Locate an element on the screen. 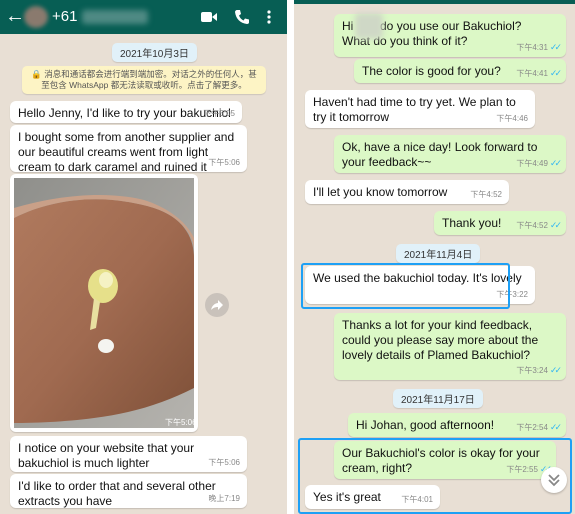  video-call-icon is located at coordinates (209, 17).